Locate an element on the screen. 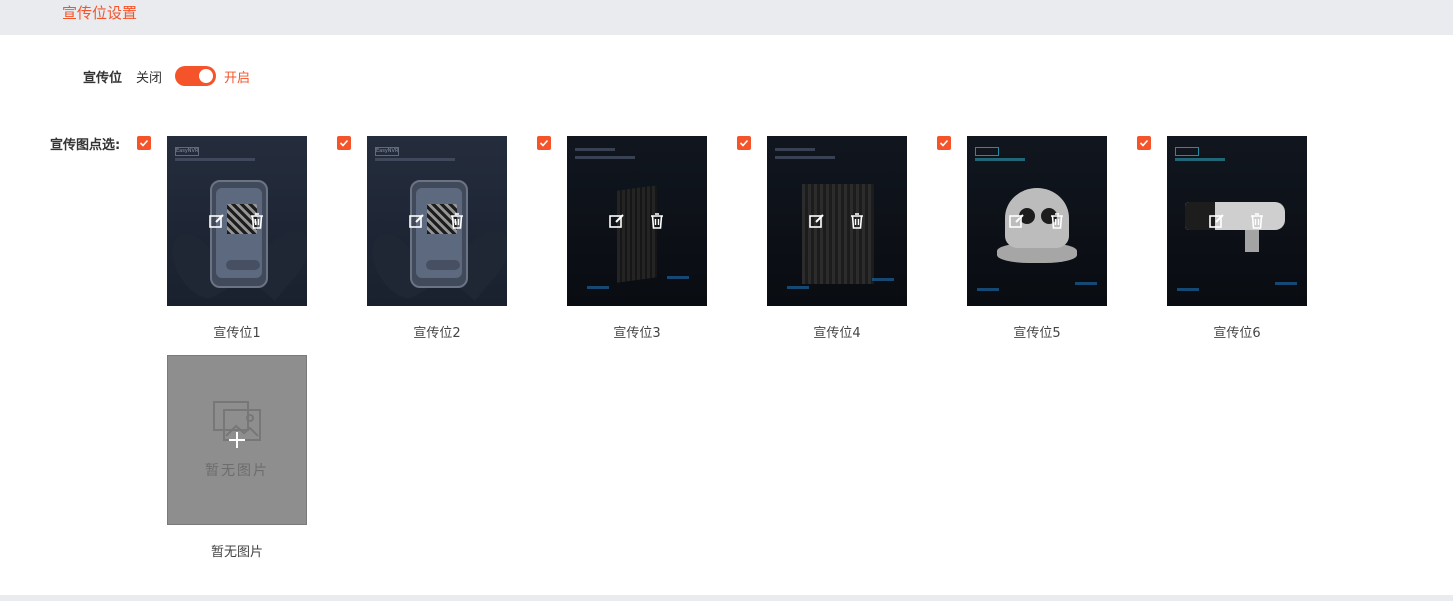  image-card-1: EasyNVR is located at coordinates (237, 221).